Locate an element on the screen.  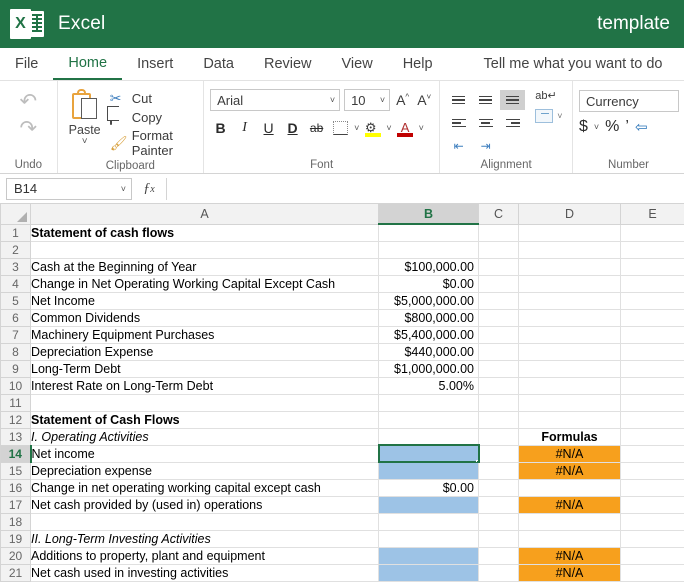
cell-C12 is located at coordinates (498, 420).